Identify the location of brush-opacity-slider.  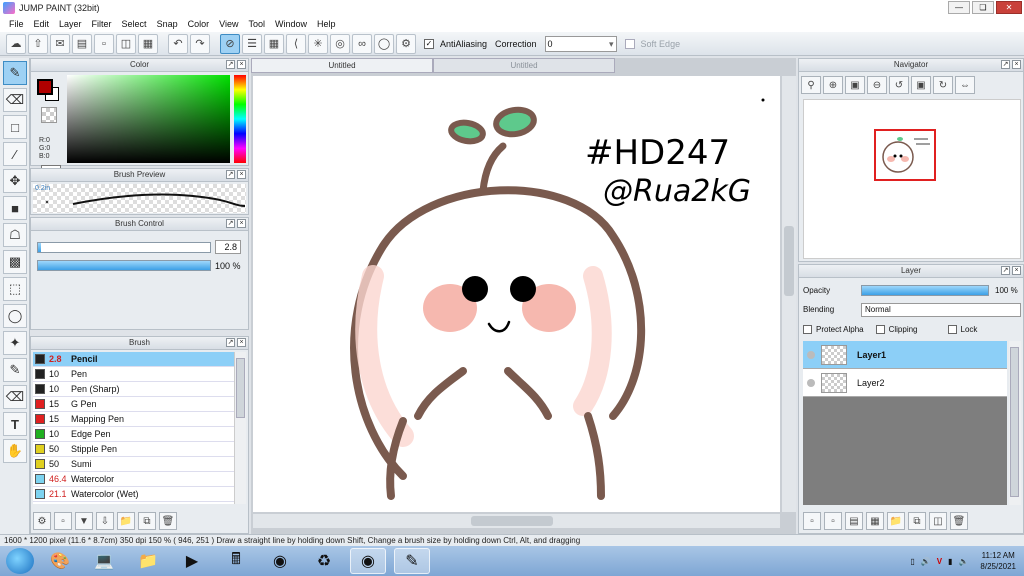
(124, 265).